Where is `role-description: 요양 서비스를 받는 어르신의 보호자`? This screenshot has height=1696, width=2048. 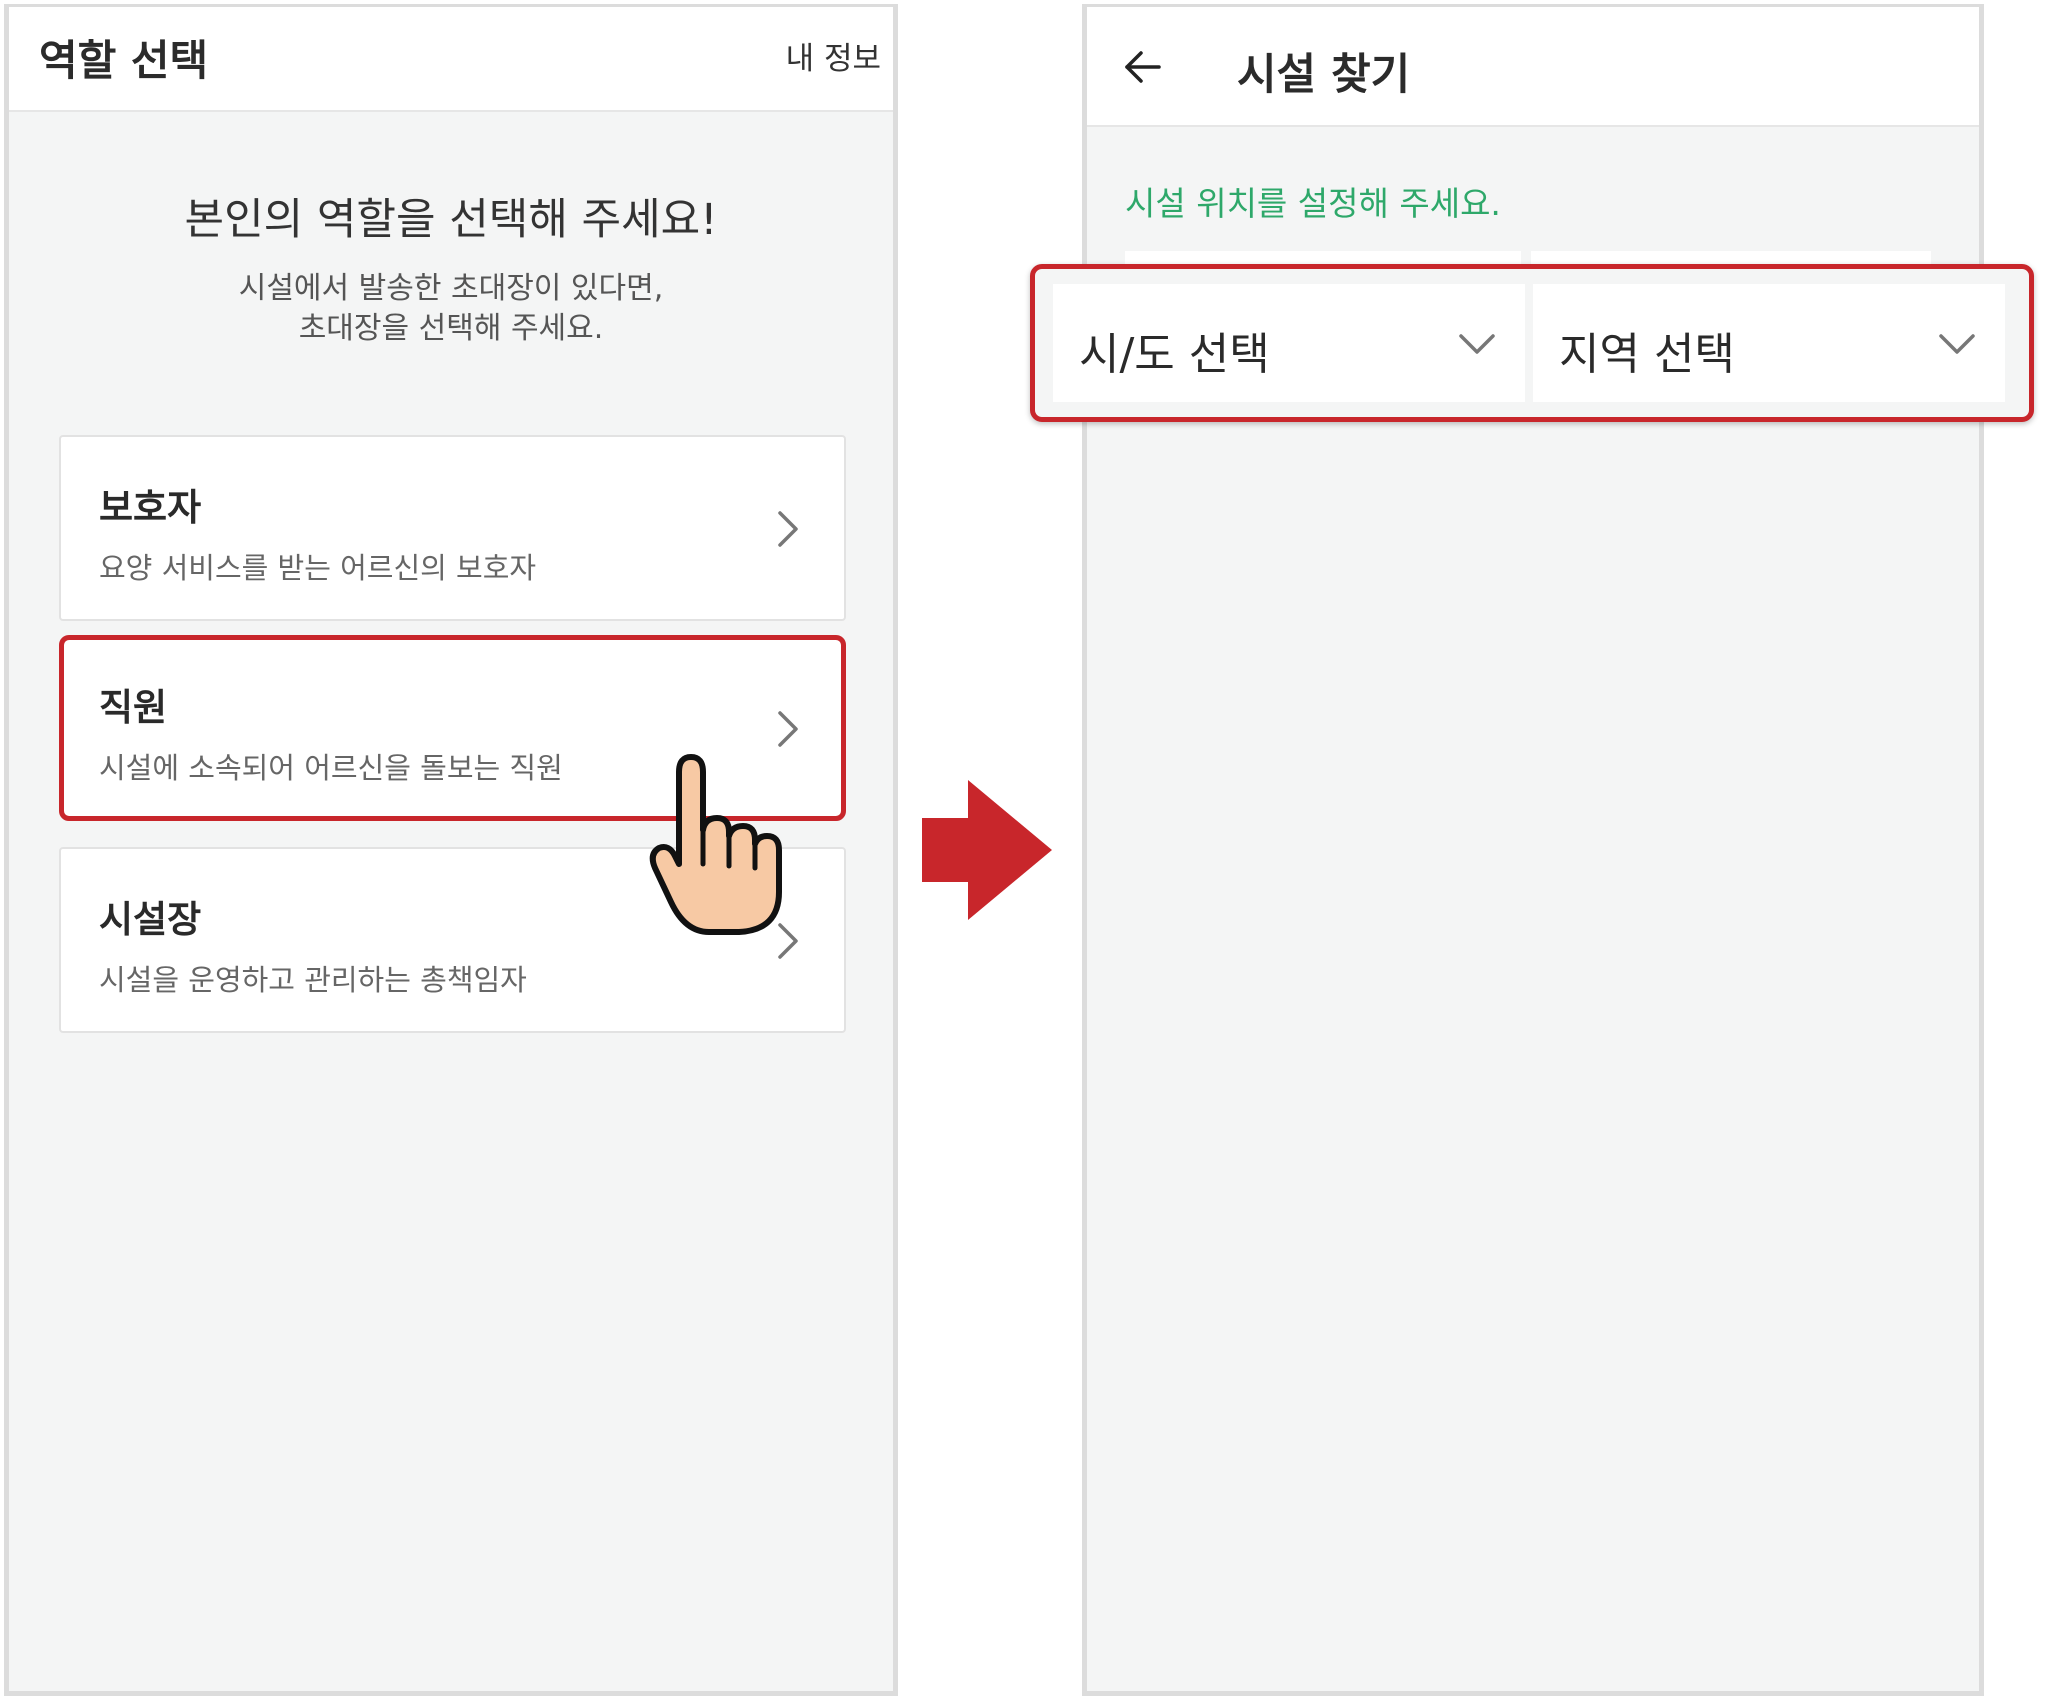 role-description: 요양 서비스를 받는 어르신의 보호자 is located at coordinates (318, 568).